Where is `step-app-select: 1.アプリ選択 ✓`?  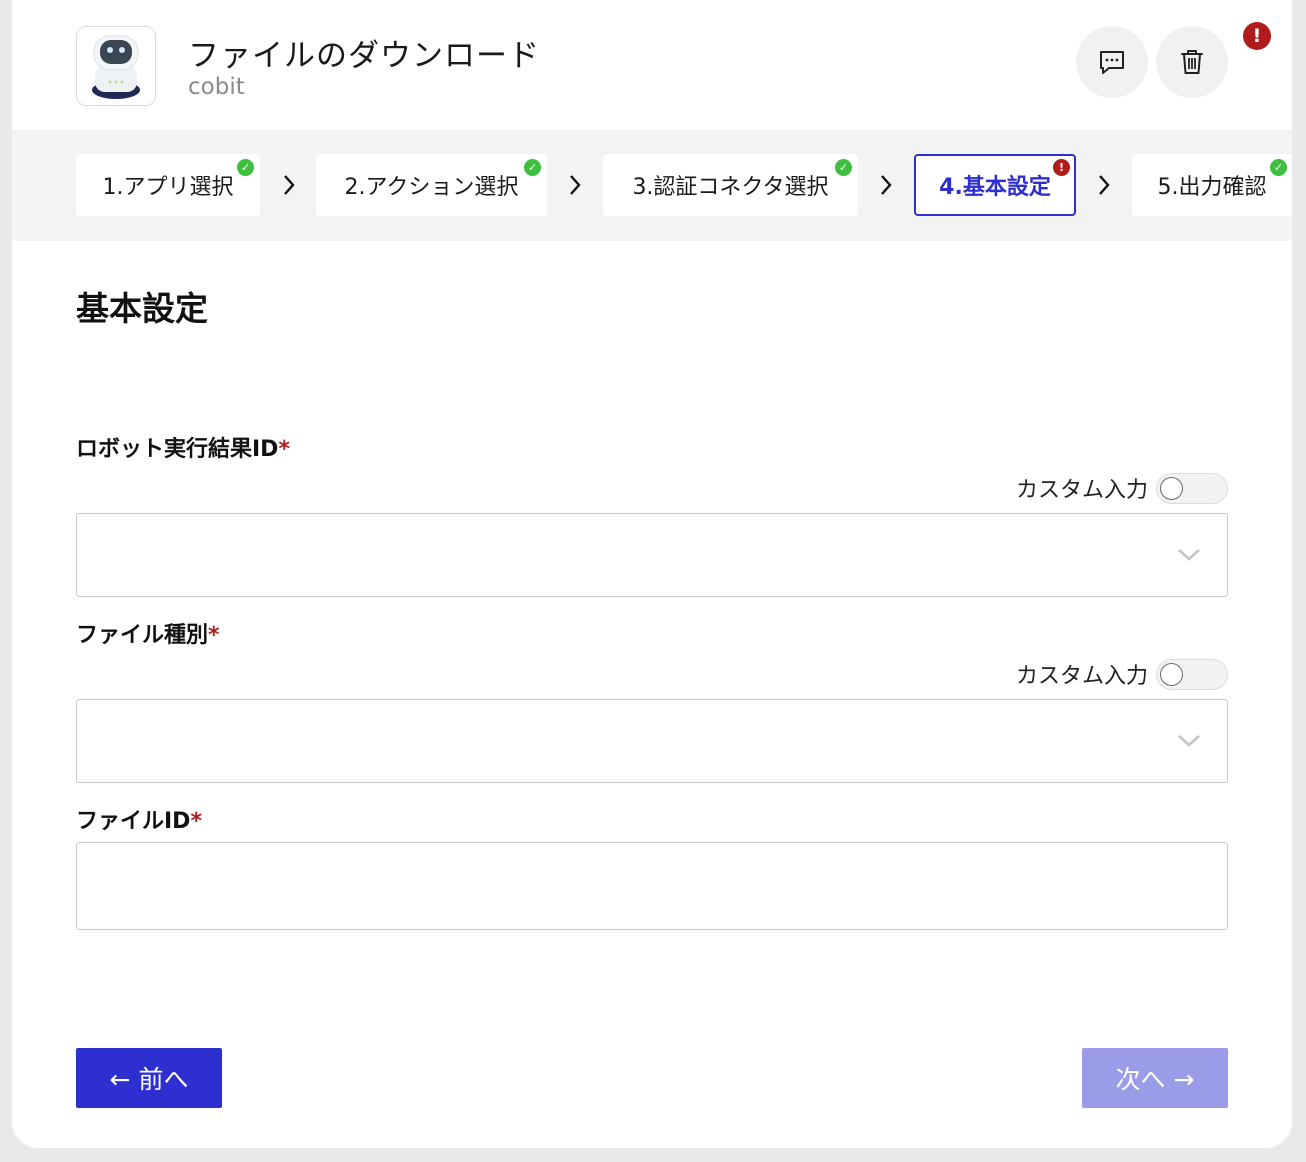
step-app-select: 1.アプリ選択 ✓ is located at coordinates (168, 185).